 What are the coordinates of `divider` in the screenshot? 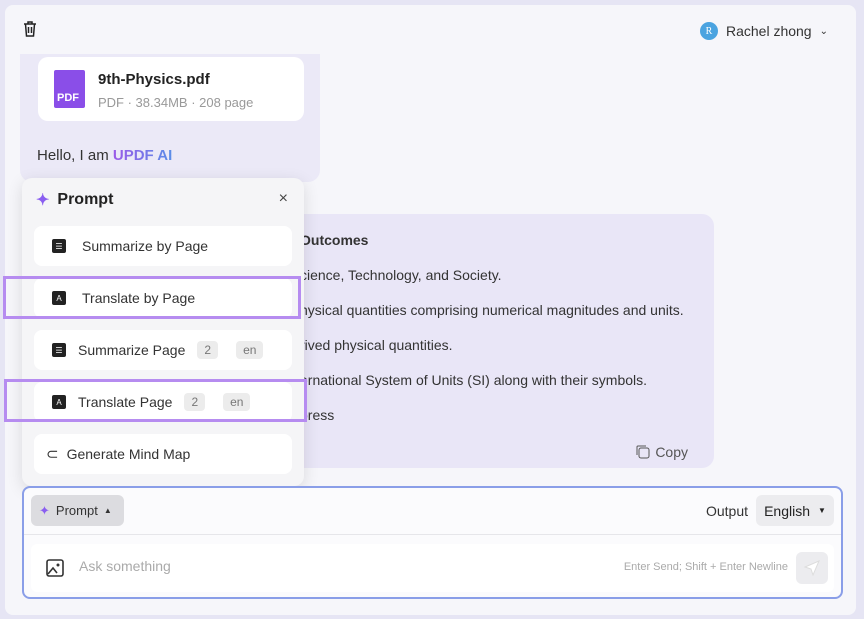 It's located at (432, 534).